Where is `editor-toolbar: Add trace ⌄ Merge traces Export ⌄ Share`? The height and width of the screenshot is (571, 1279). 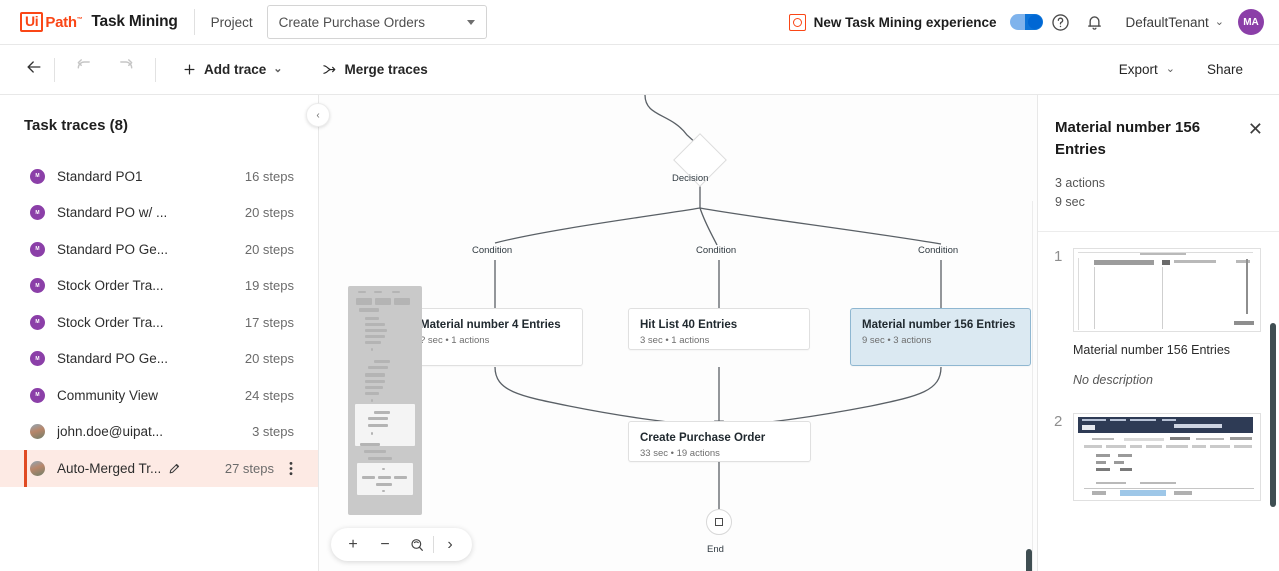
editor-toolbar: Add trace ⌄ Merge traces Export ⌄ Share is located at coordinates (639, 70).